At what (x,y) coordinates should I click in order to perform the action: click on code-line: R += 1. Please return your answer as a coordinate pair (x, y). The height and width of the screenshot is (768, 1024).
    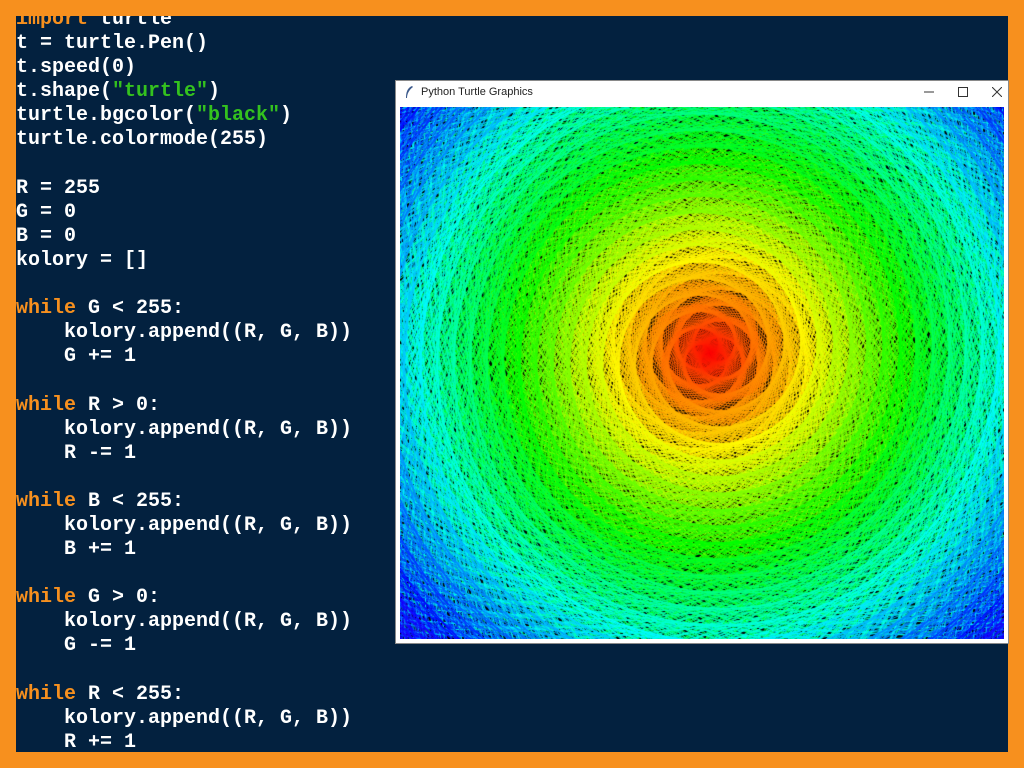
    Looking at the image, I should click on (184, 741).